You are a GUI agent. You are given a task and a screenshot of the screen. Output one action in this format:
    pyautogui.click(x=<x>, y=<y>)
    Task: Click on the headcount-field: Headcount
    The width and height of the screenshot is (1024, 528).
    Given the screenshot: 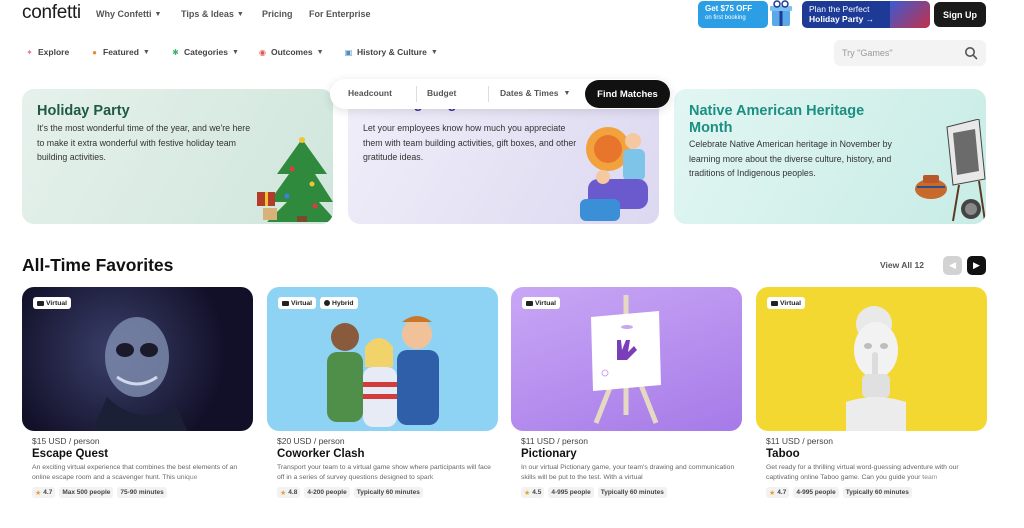 What is the action you would take?
    pyautogui.click(x=370, y=93)
    